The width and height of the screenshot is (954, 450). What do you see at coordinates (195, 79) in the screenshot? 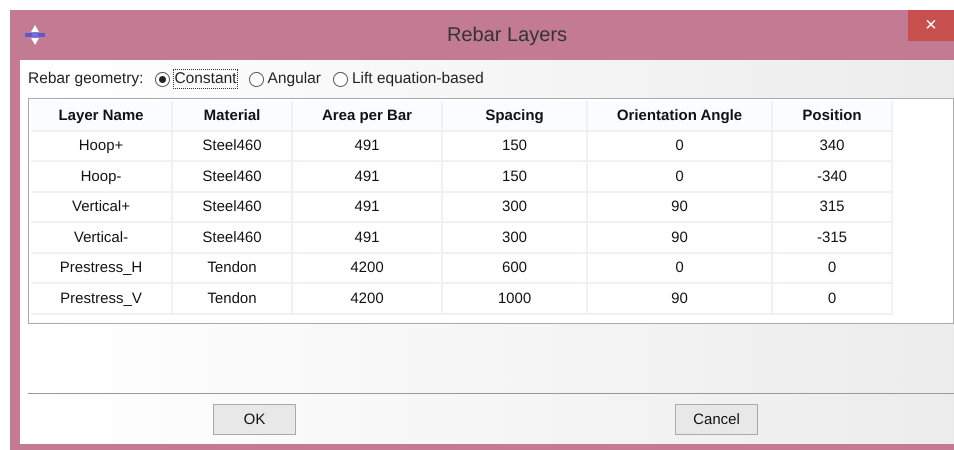
I see `radio-option: Constant` at bounding box center [195, 79].